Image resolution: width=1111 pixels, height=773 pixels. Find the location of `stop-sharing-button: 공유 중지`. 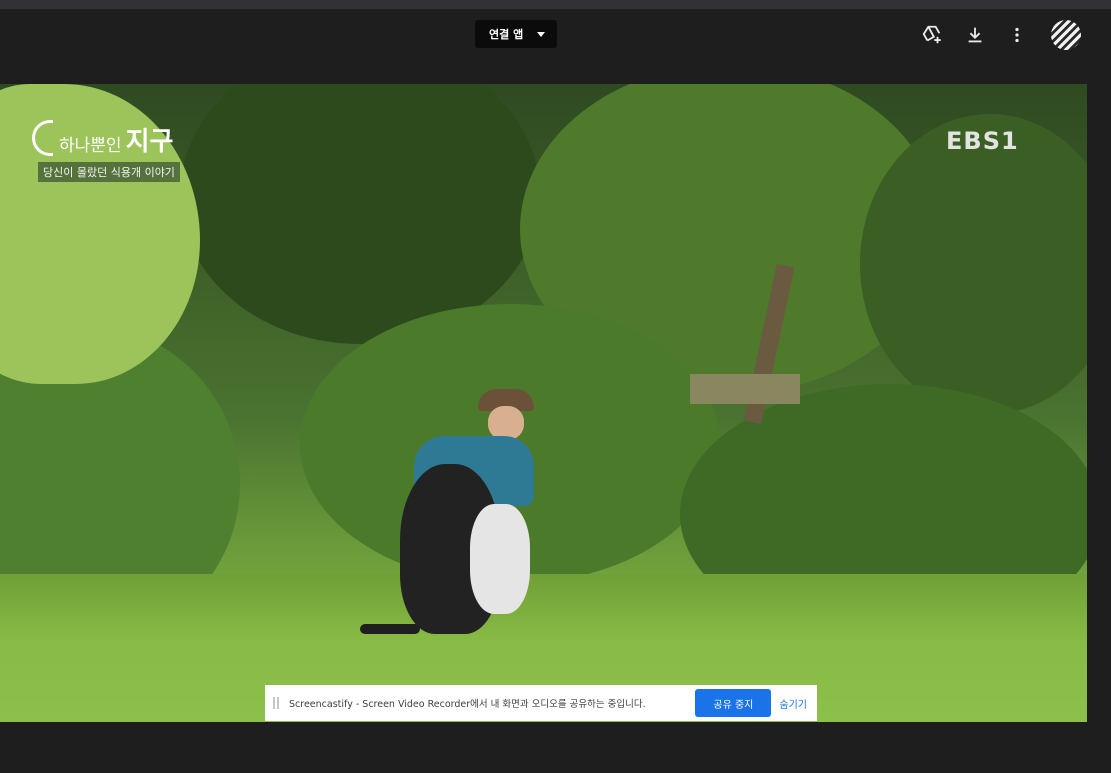

stop-sharing-button: 공유 중지 is located at coordinates (733, 703).